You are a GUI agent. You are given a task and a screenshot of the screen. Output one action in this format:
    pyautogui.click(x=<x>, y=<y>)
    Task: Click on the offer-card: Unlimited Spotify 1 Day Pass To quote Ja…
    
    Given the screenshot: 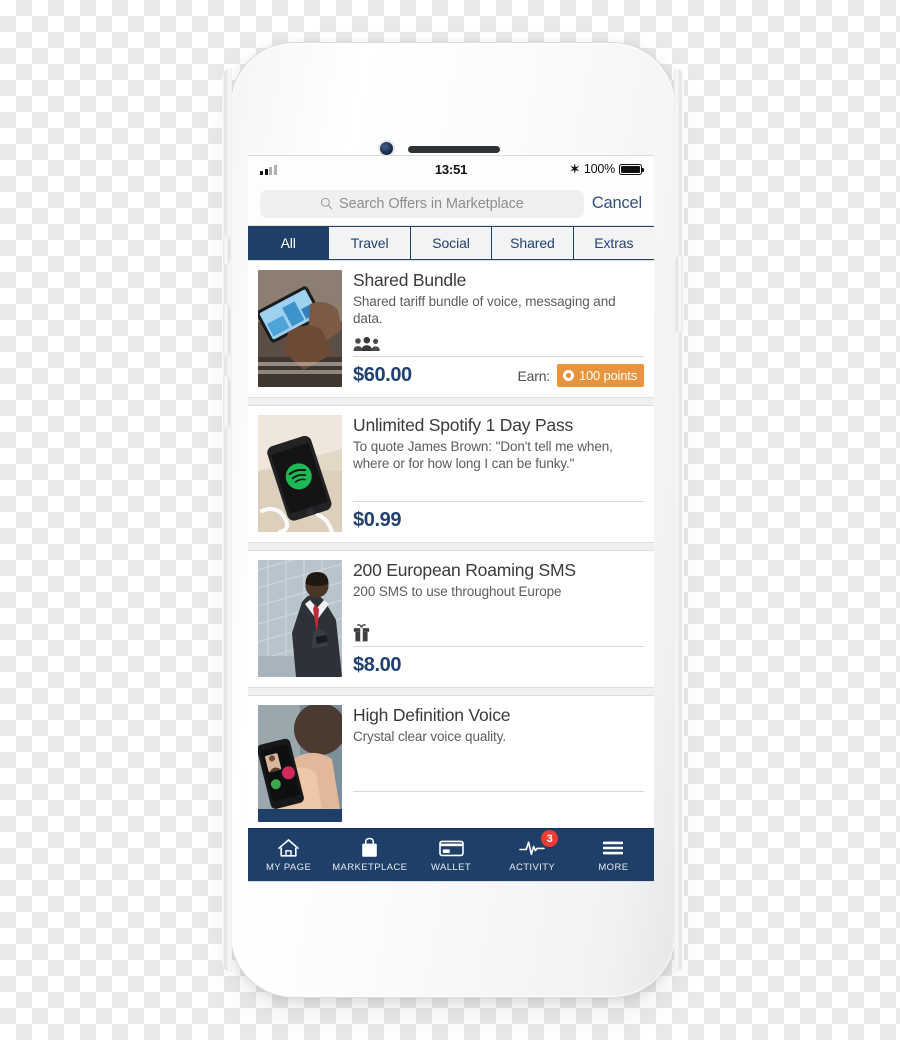 What is the action you would take?
    pyautogui.click(x=451, y=474)
    